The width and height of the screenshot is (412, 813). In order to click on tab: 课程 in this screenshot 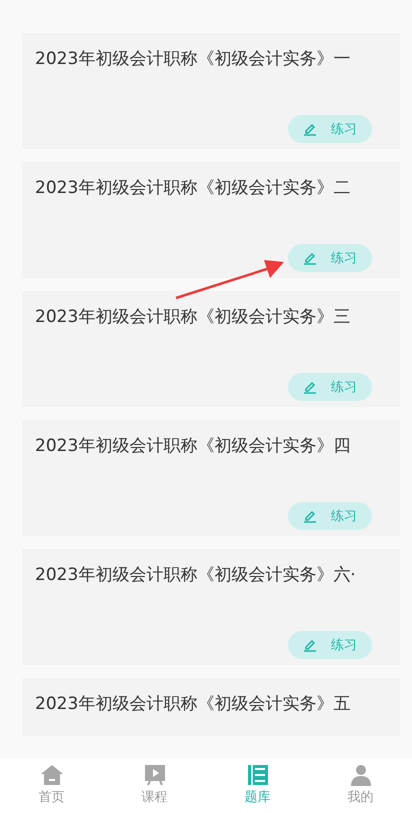, I will do `click(154, 785)`.